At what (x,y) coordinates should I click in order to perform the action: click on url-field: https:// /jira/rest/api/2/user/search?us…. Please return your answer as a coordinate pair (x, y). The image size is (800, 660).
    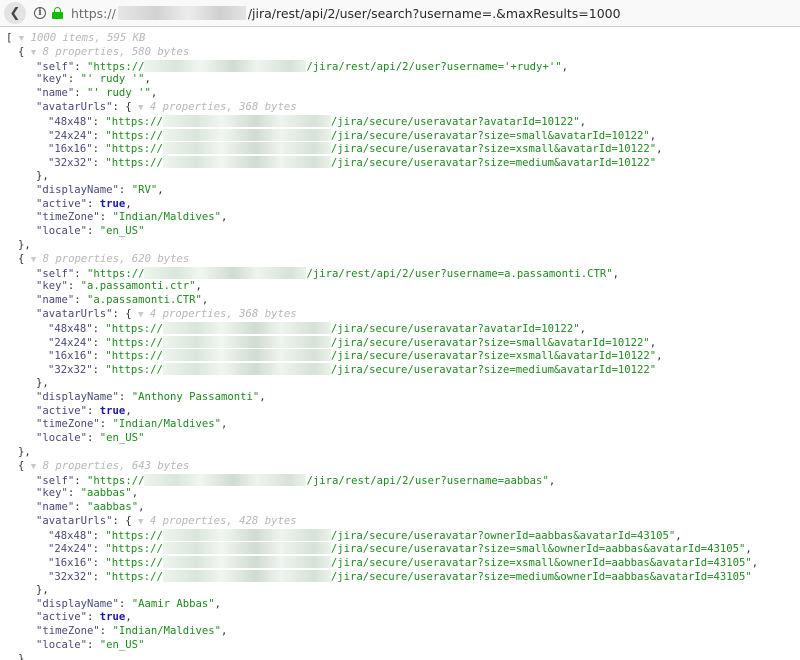
    Looking at the image, I should click on (346, 13).